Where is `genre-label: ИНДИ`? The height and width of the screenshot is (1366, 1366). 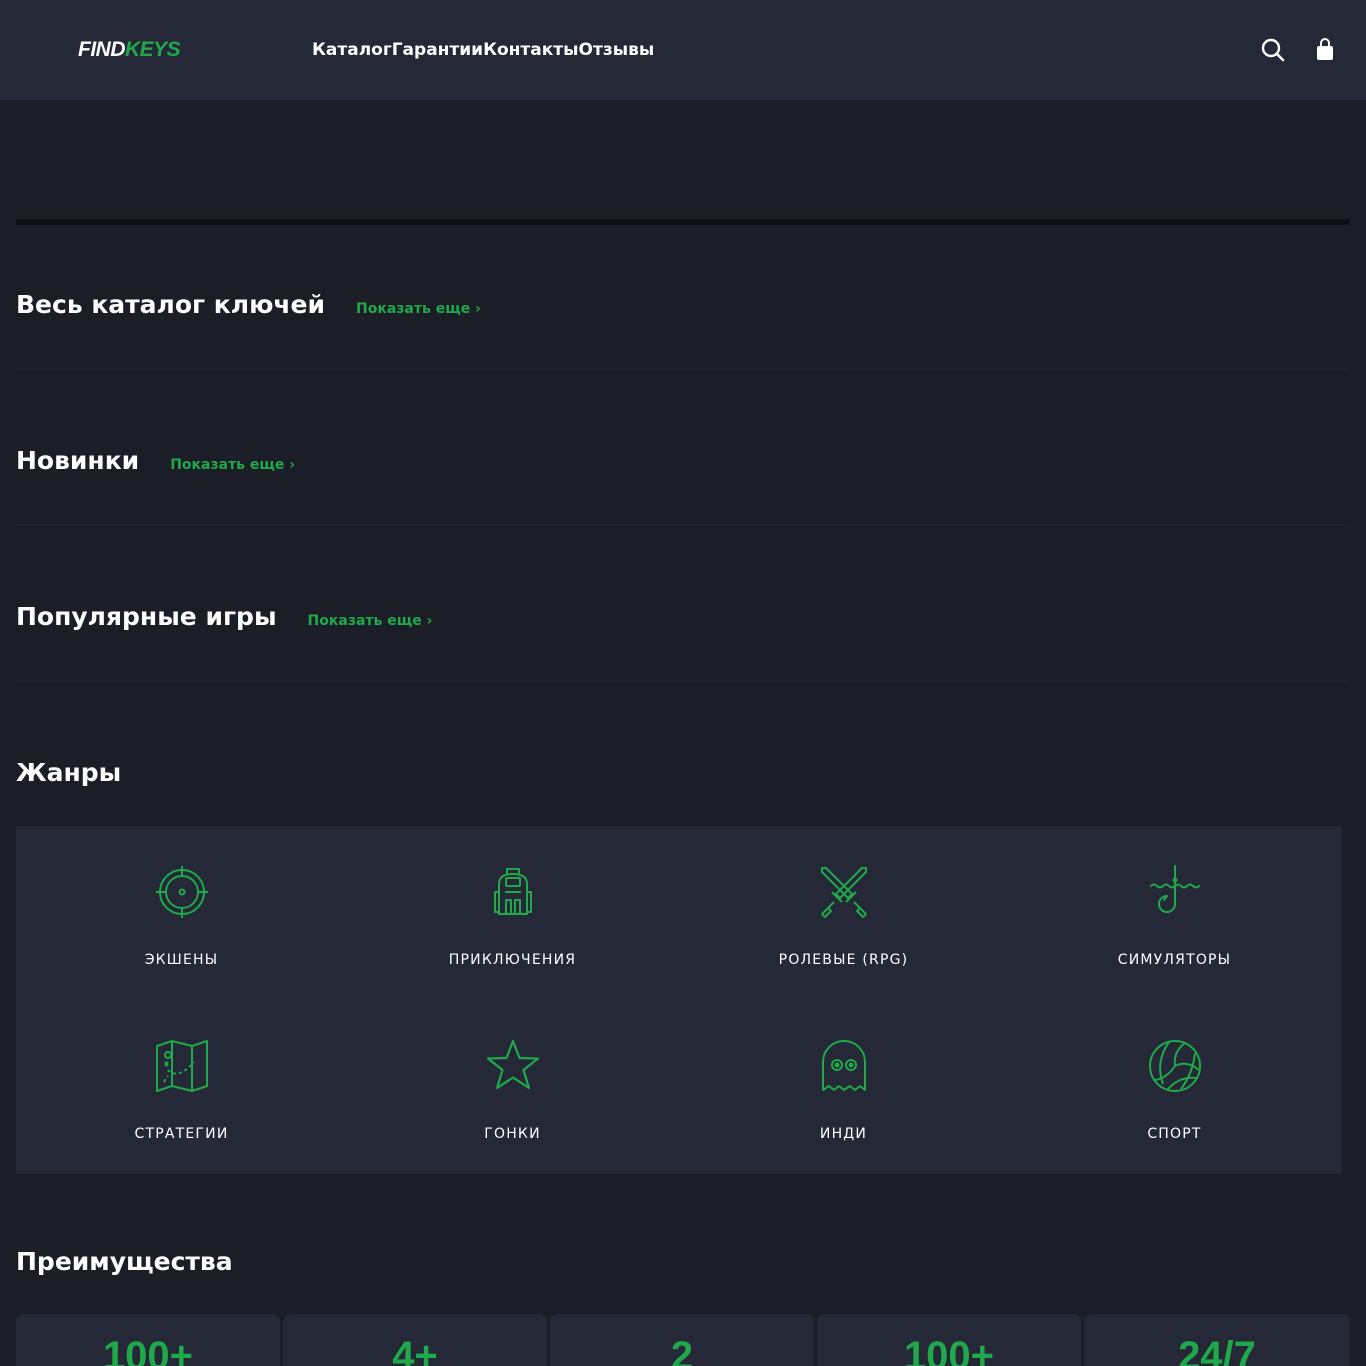 genre-label: ИНДИ is located at coordinates (843, 1134).